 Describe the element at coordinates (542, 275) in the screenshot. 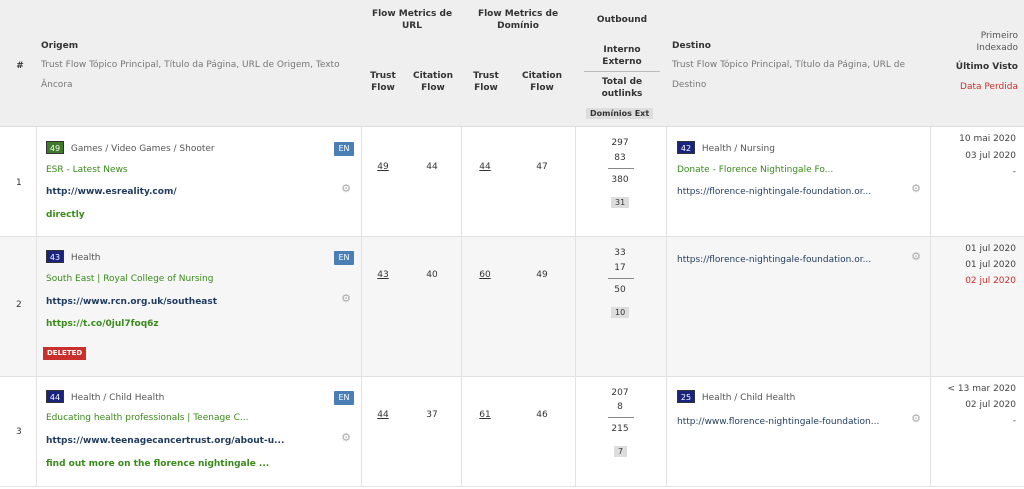

I see `domain-citation-flow: 49` at that location.